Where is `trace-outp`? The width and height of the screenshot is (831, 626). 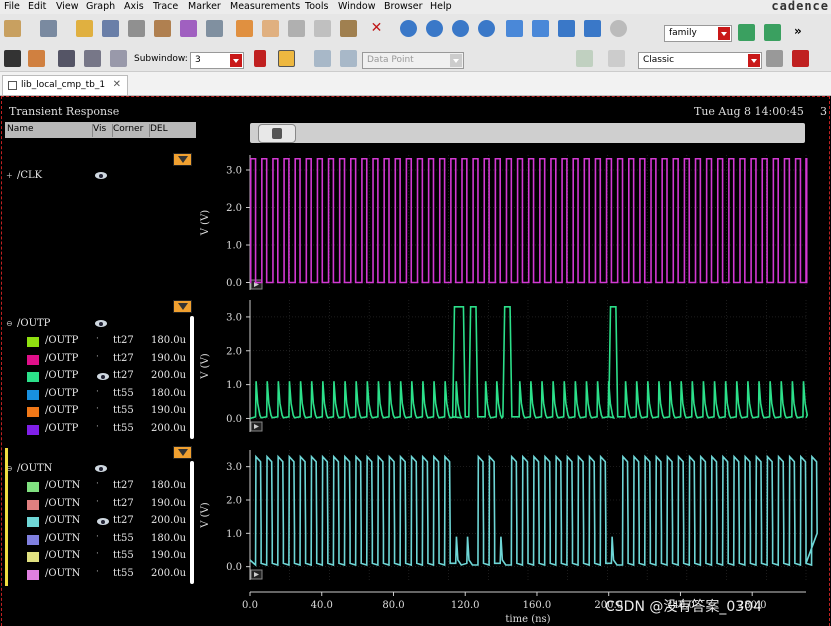
trace-outp is located at coordinates (529, 362).